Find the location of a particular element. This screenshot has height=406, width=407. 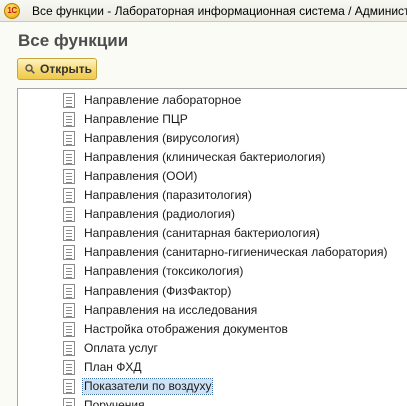

list-item: Направления (санитарная бактериология) is located at coordinates (212, 233).